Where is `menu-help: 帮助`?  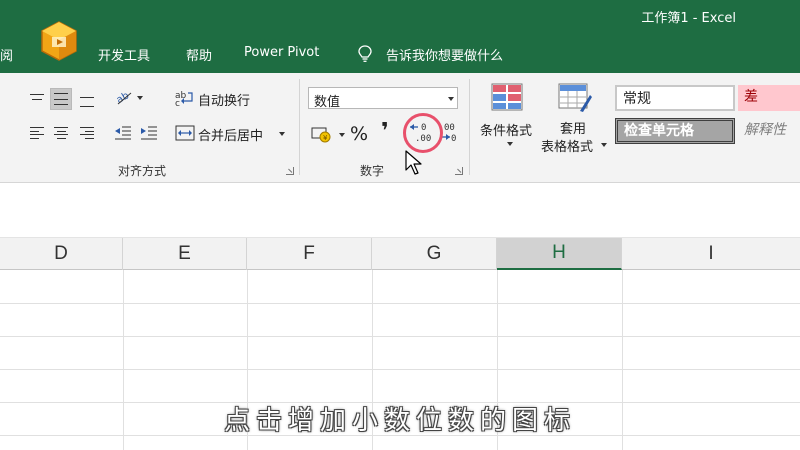 menu-help: 帮助 is located at coordinates (199, 54).